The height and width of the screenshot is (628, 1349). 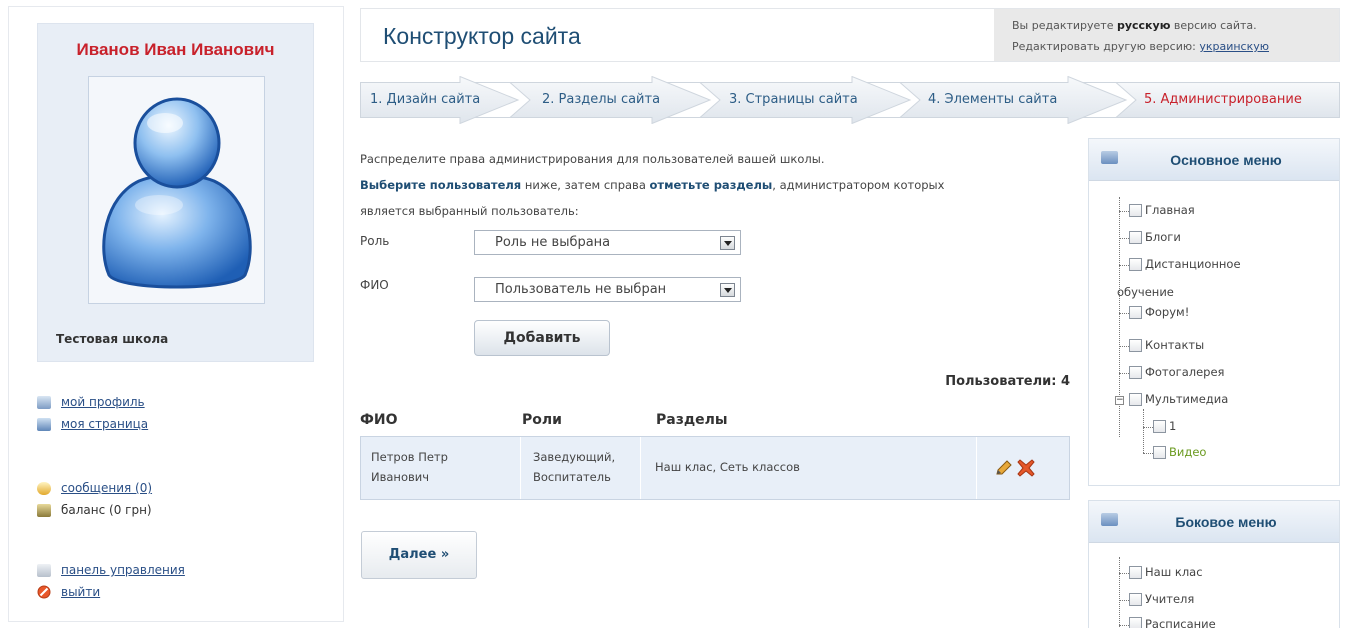 I want to click on tree-label: Расписание, so click(x=1180, y=622).